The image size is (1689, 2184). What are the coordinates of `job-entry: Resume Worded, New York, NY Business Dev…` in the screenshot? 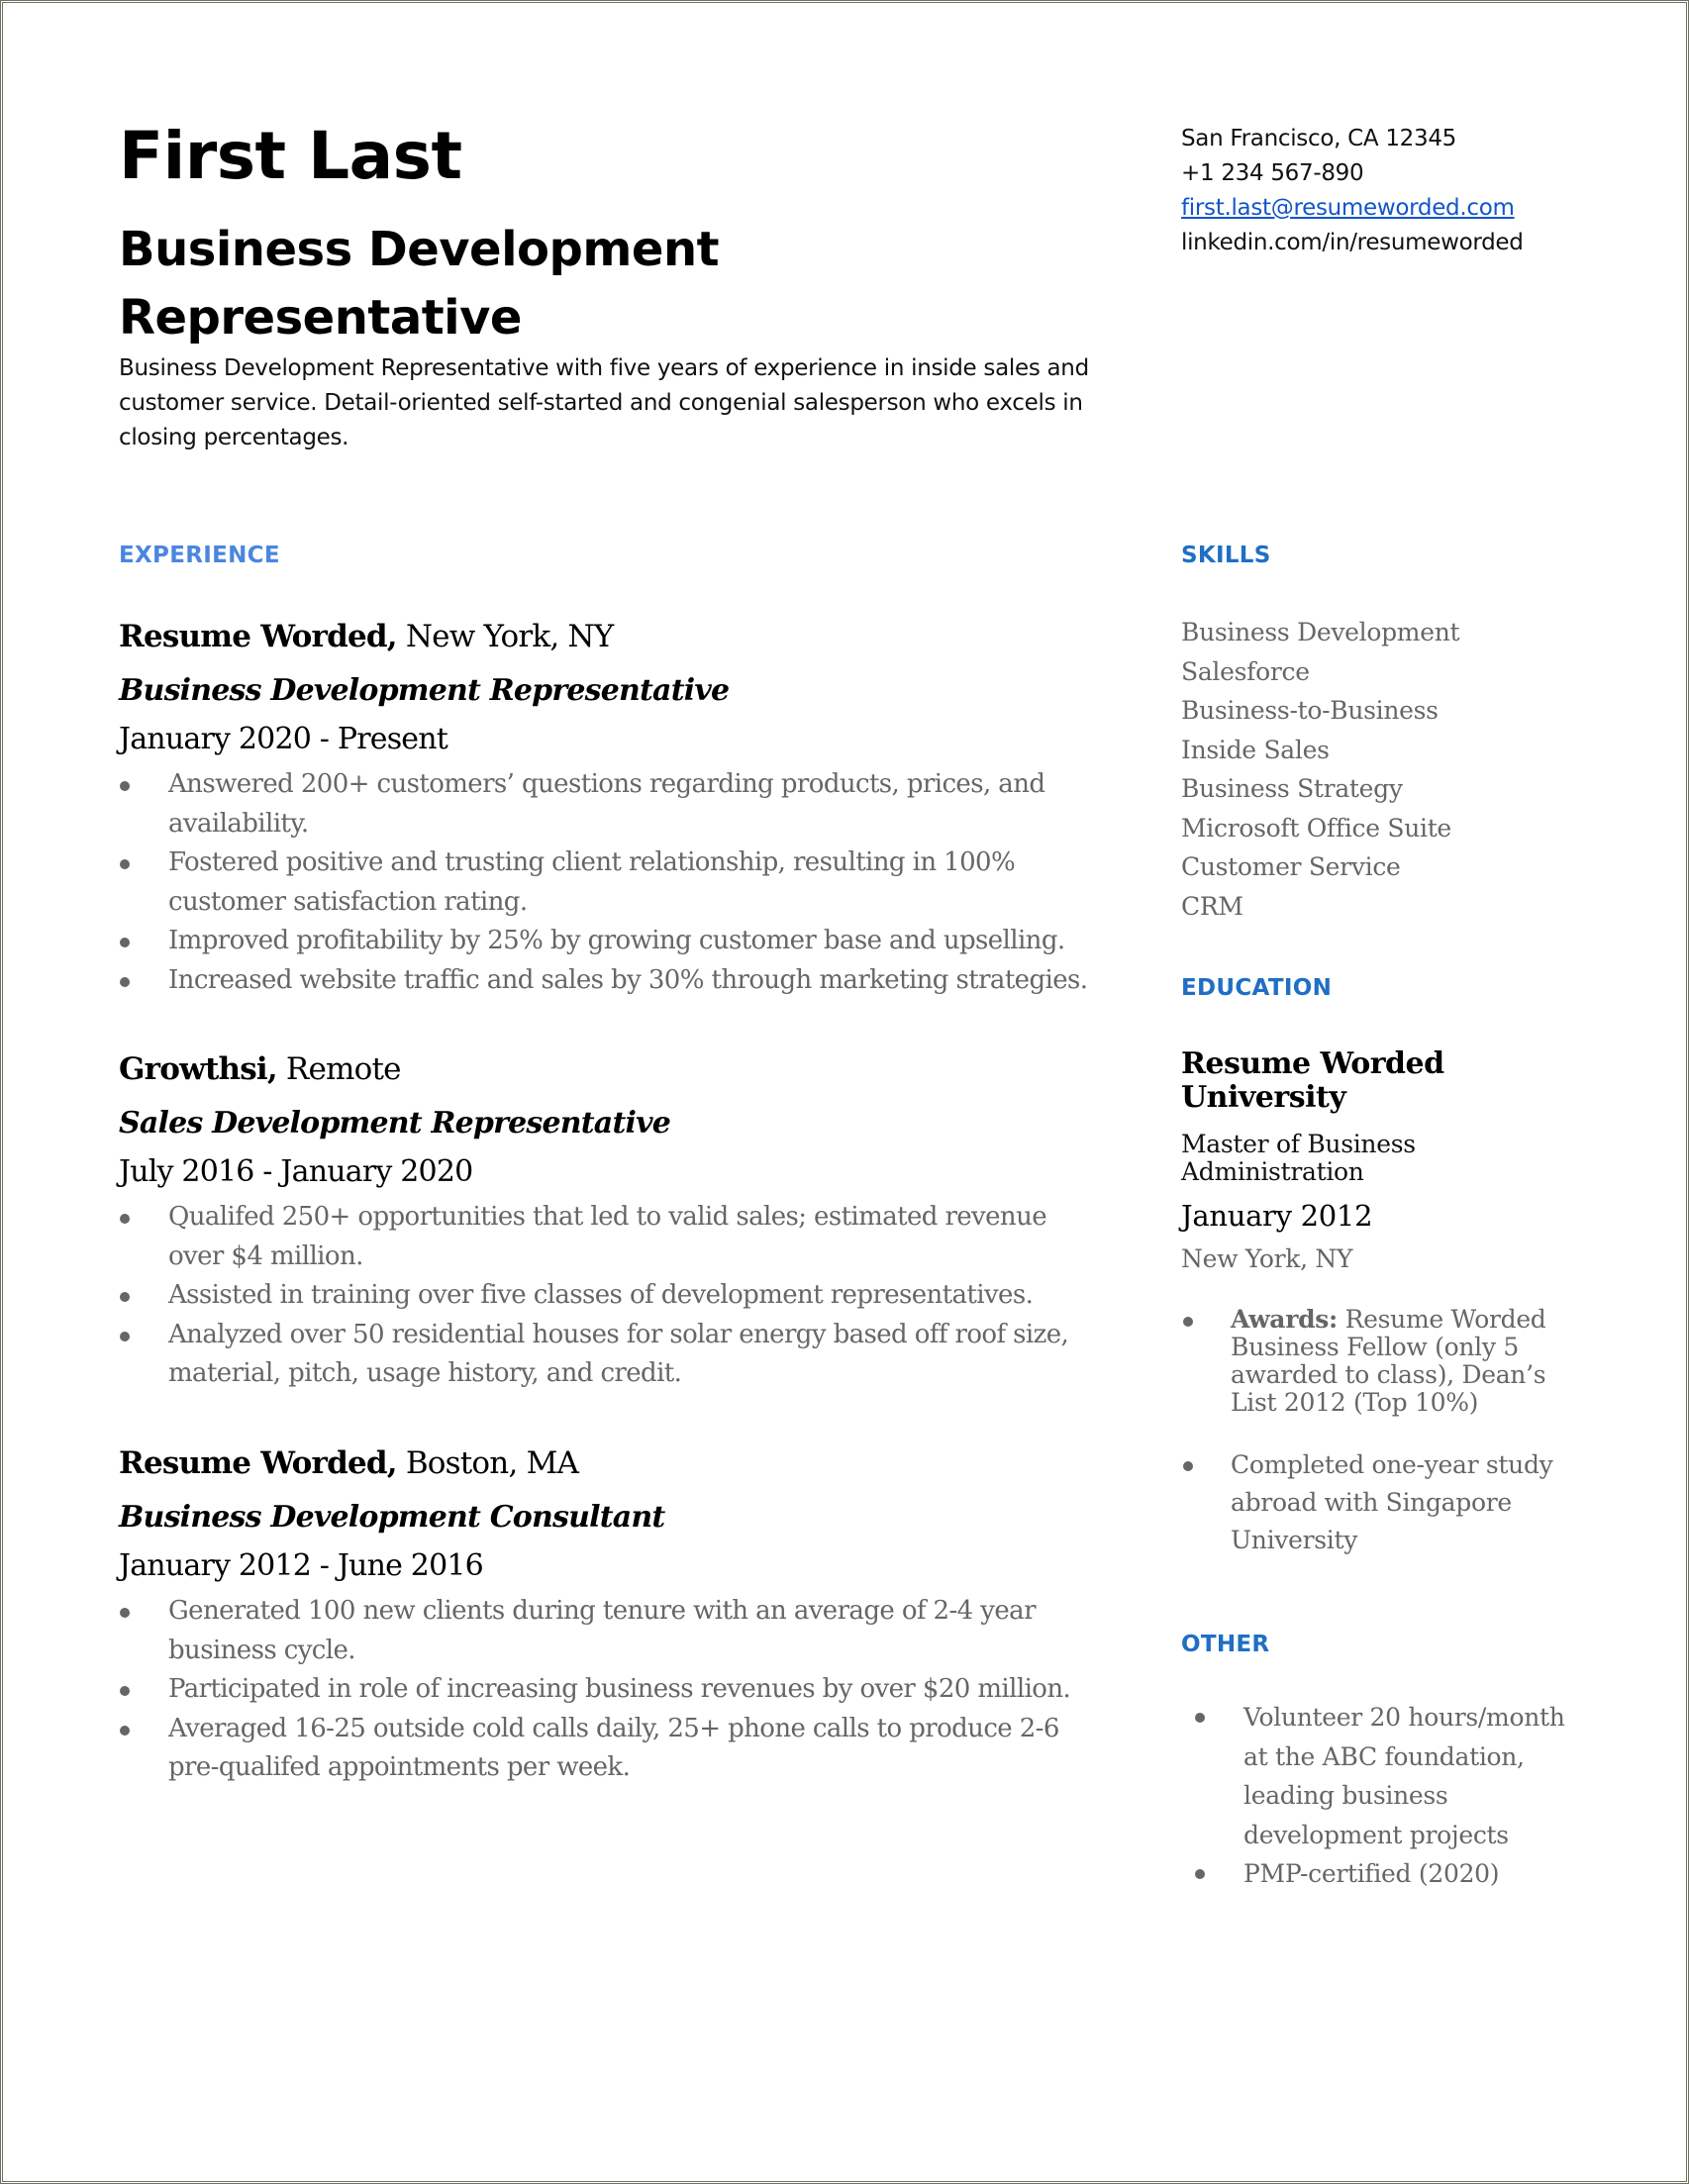 It's located at (604, 808).